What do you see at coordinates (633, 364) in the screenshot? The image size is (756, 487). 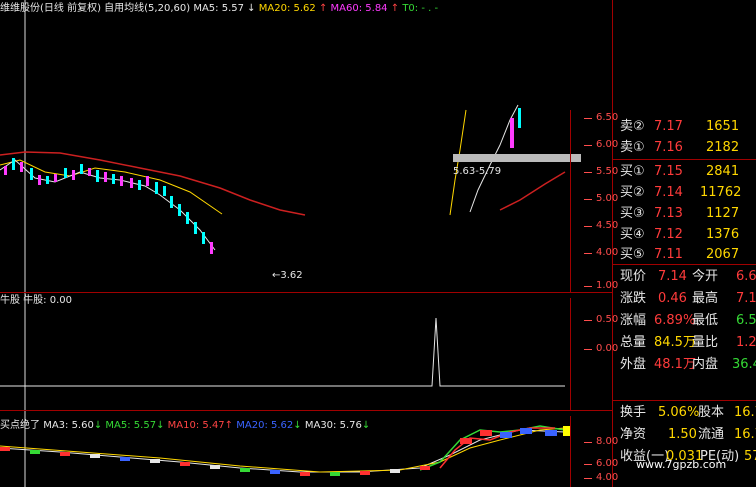 I see `stat-label: 外盘` at bounding box center [633, 364].